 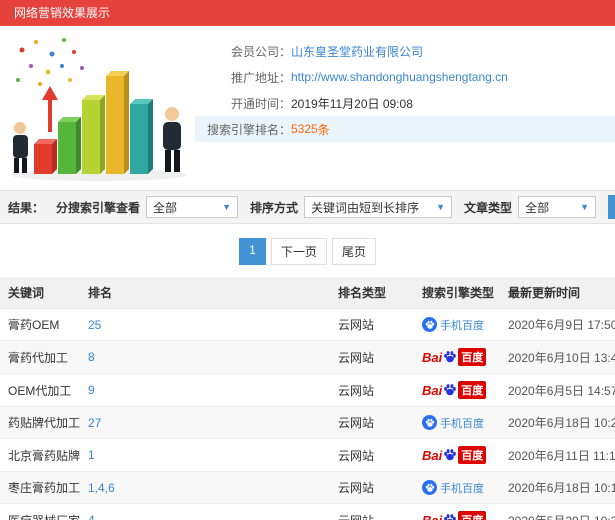 I want to click on table-row: 膏药OEM 25 云网站 手机百度 Bai 百度 2020年6月9日 17:50, so click(x=307, y=324).